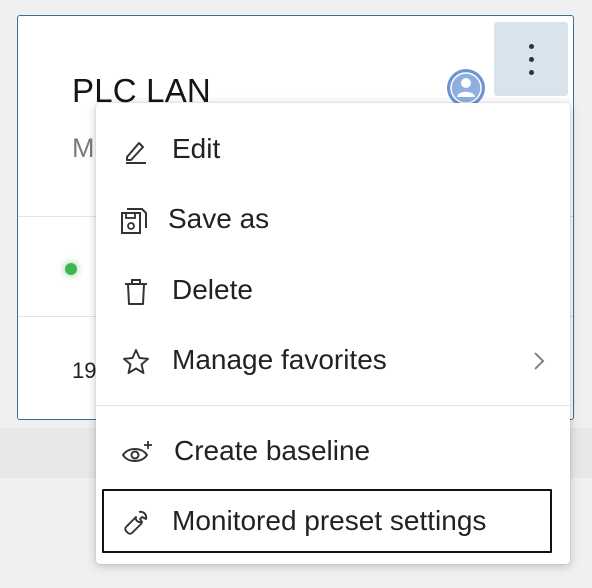  Describe the element at coordinates (83, 148) in the screenshot. I see `card-subtitle: M` at that location.